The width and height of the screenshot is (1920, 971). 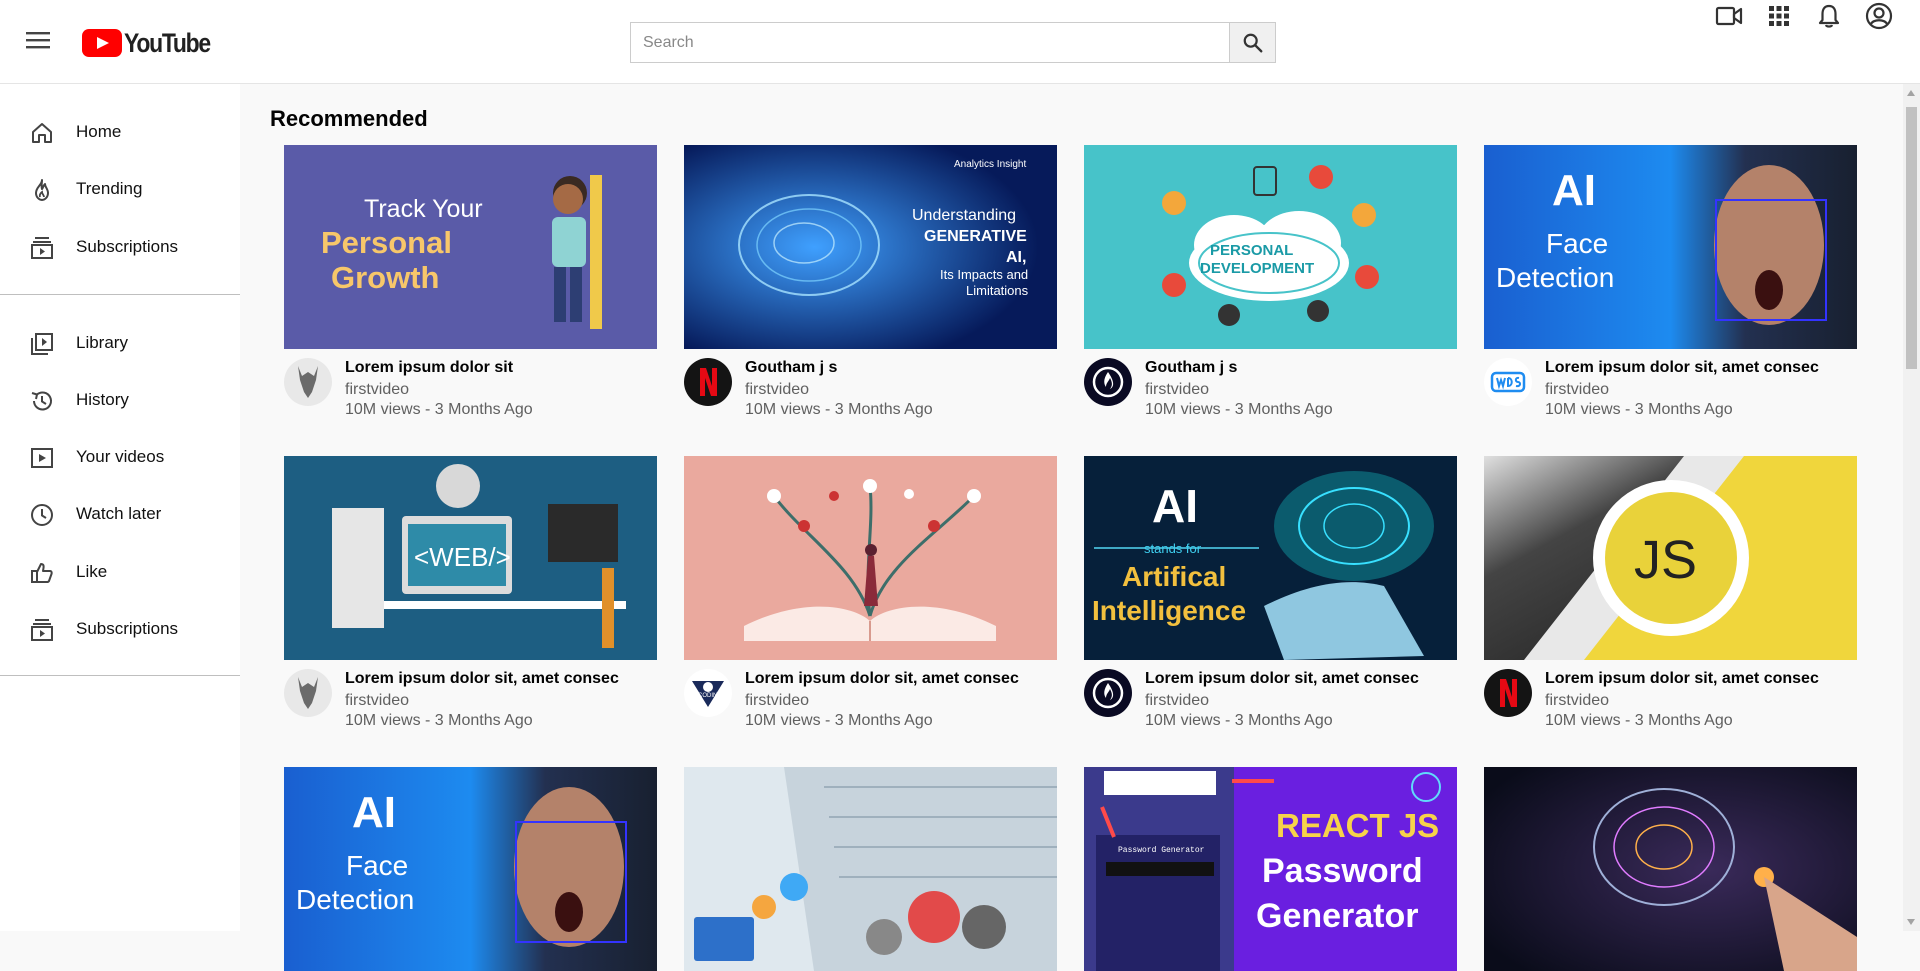 I want to click on page-scrollbar, so click(x=1911, y=507).